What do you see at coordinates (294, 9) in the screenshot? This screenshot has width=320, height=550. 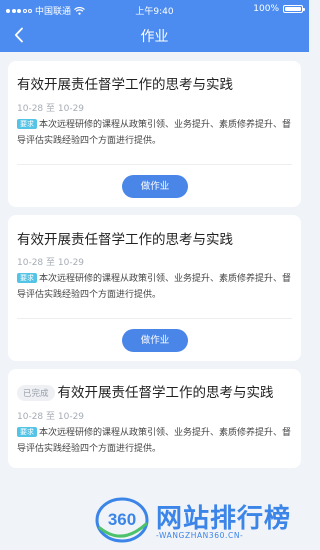 I see `battery-icon` at bounding box center [294, 9].